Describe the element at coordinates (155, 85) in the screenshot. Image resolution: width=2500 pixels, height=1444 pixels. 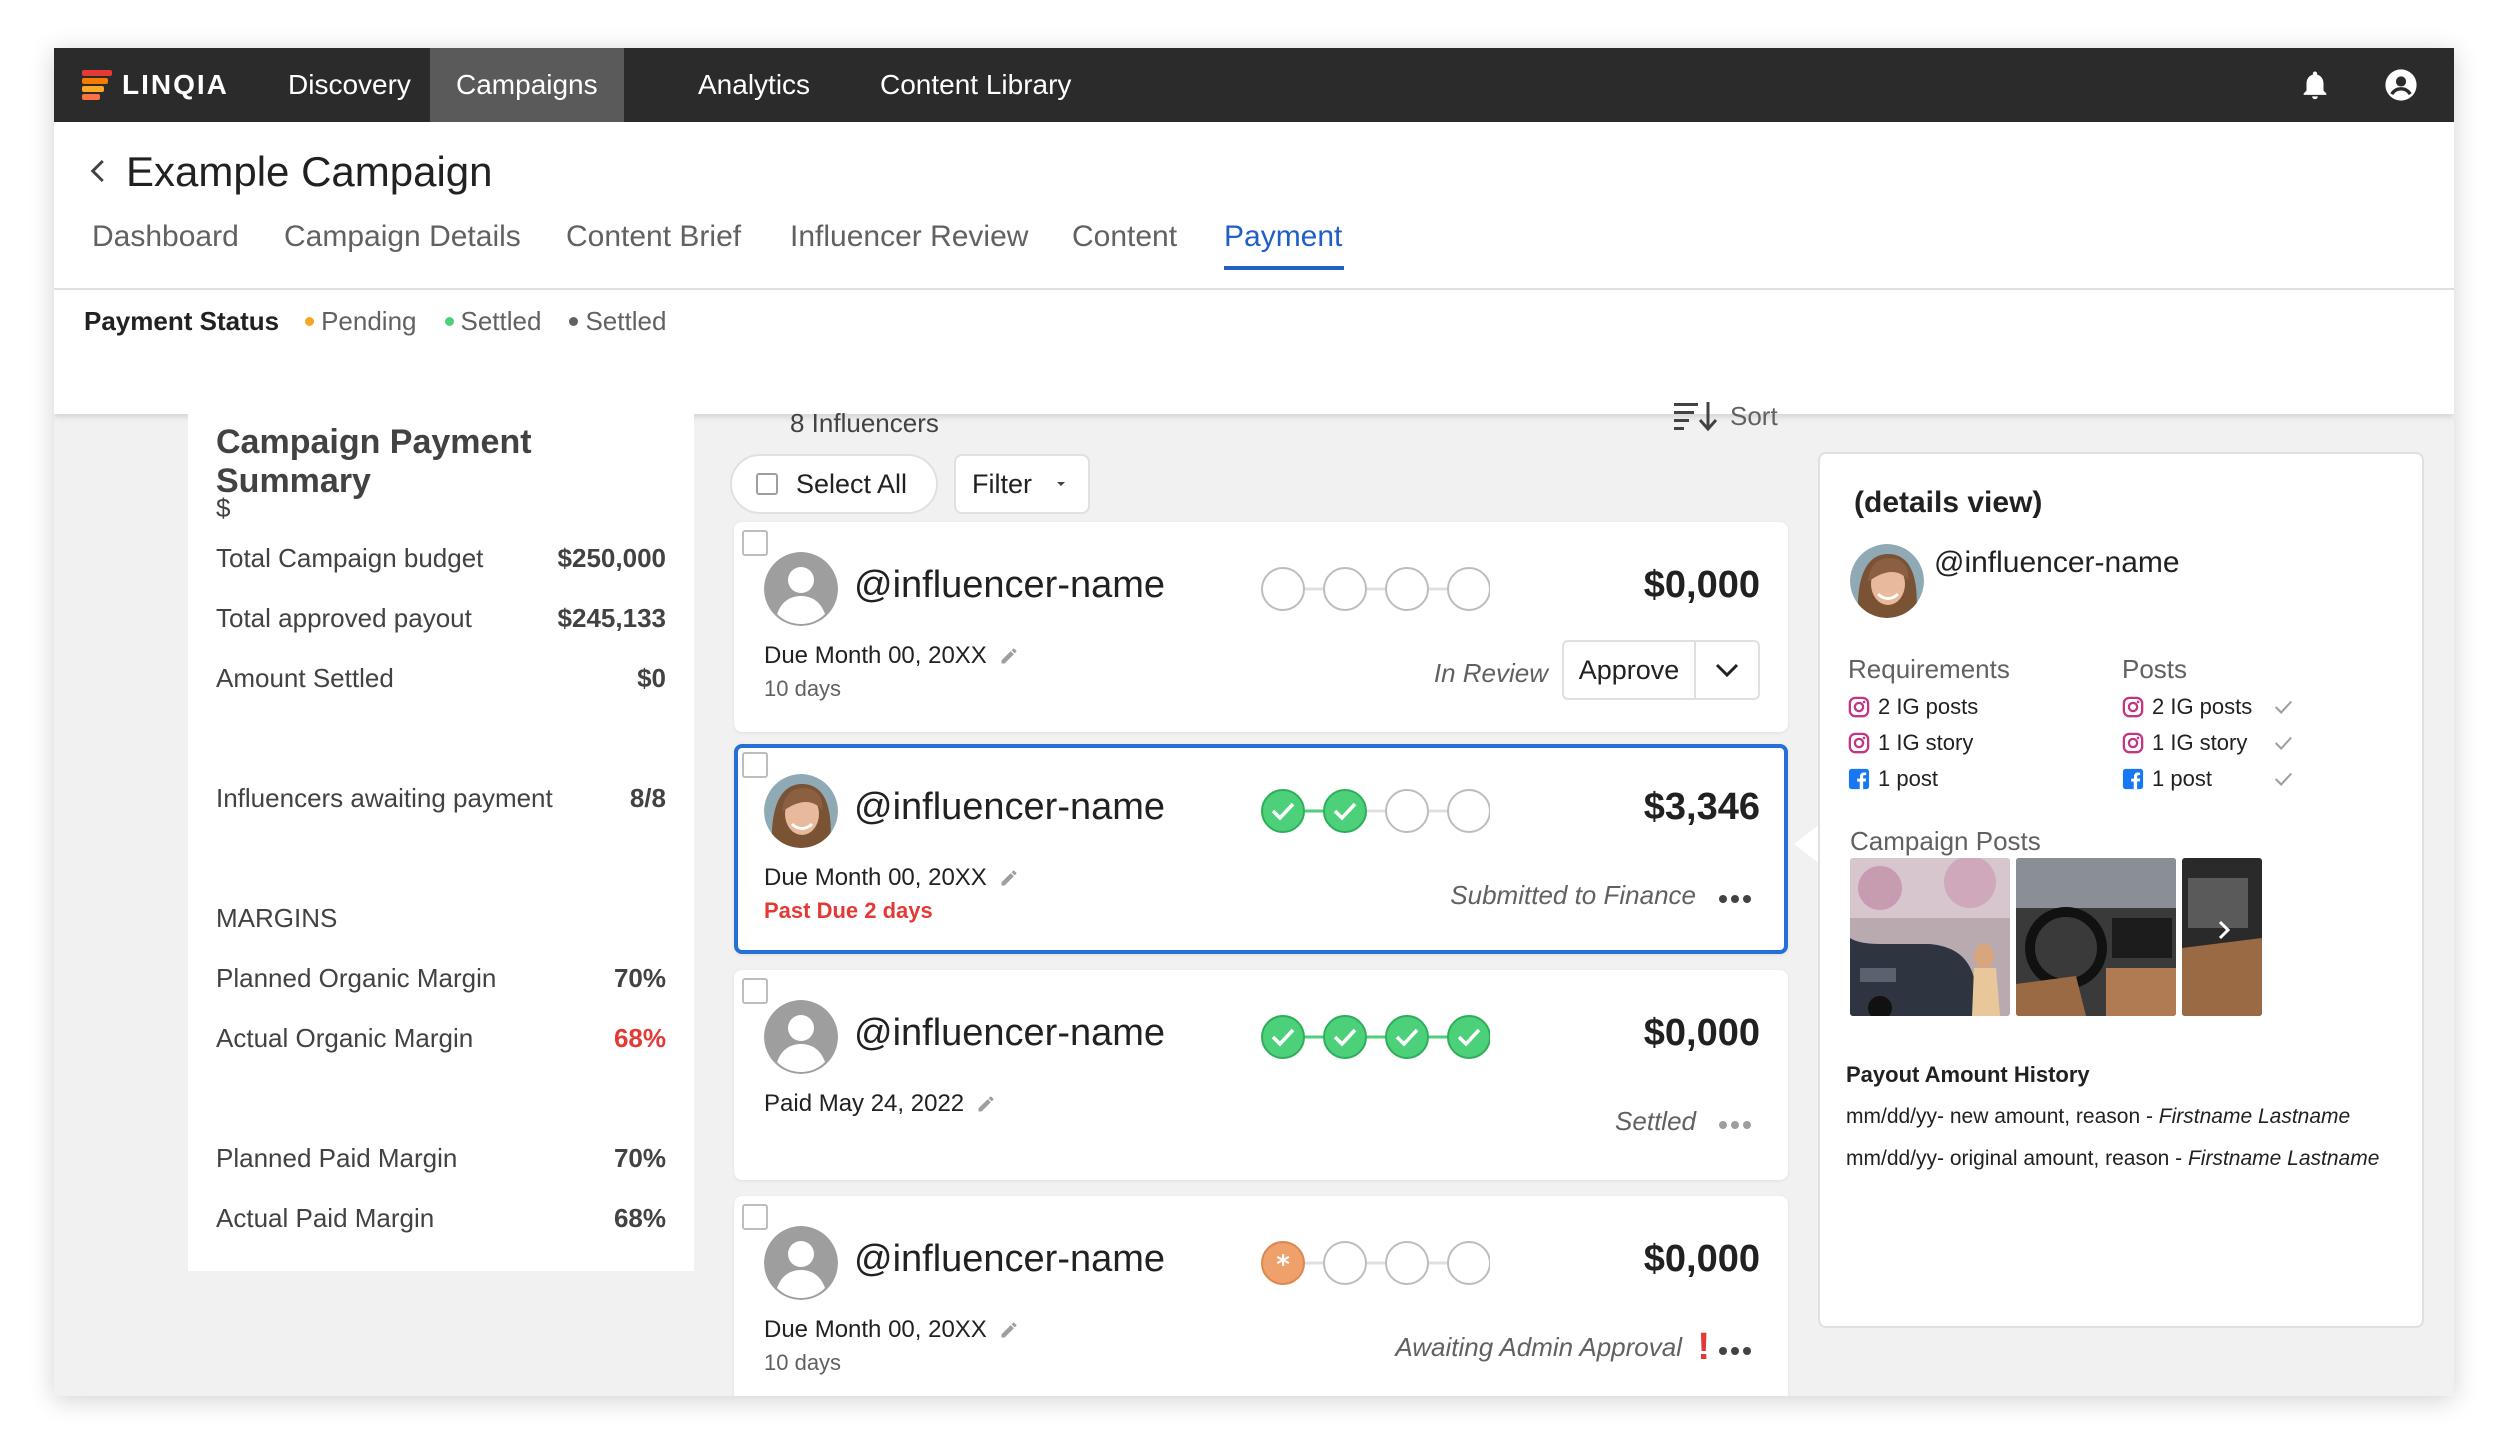
I see `brand-logo: LINQIA` at that location.